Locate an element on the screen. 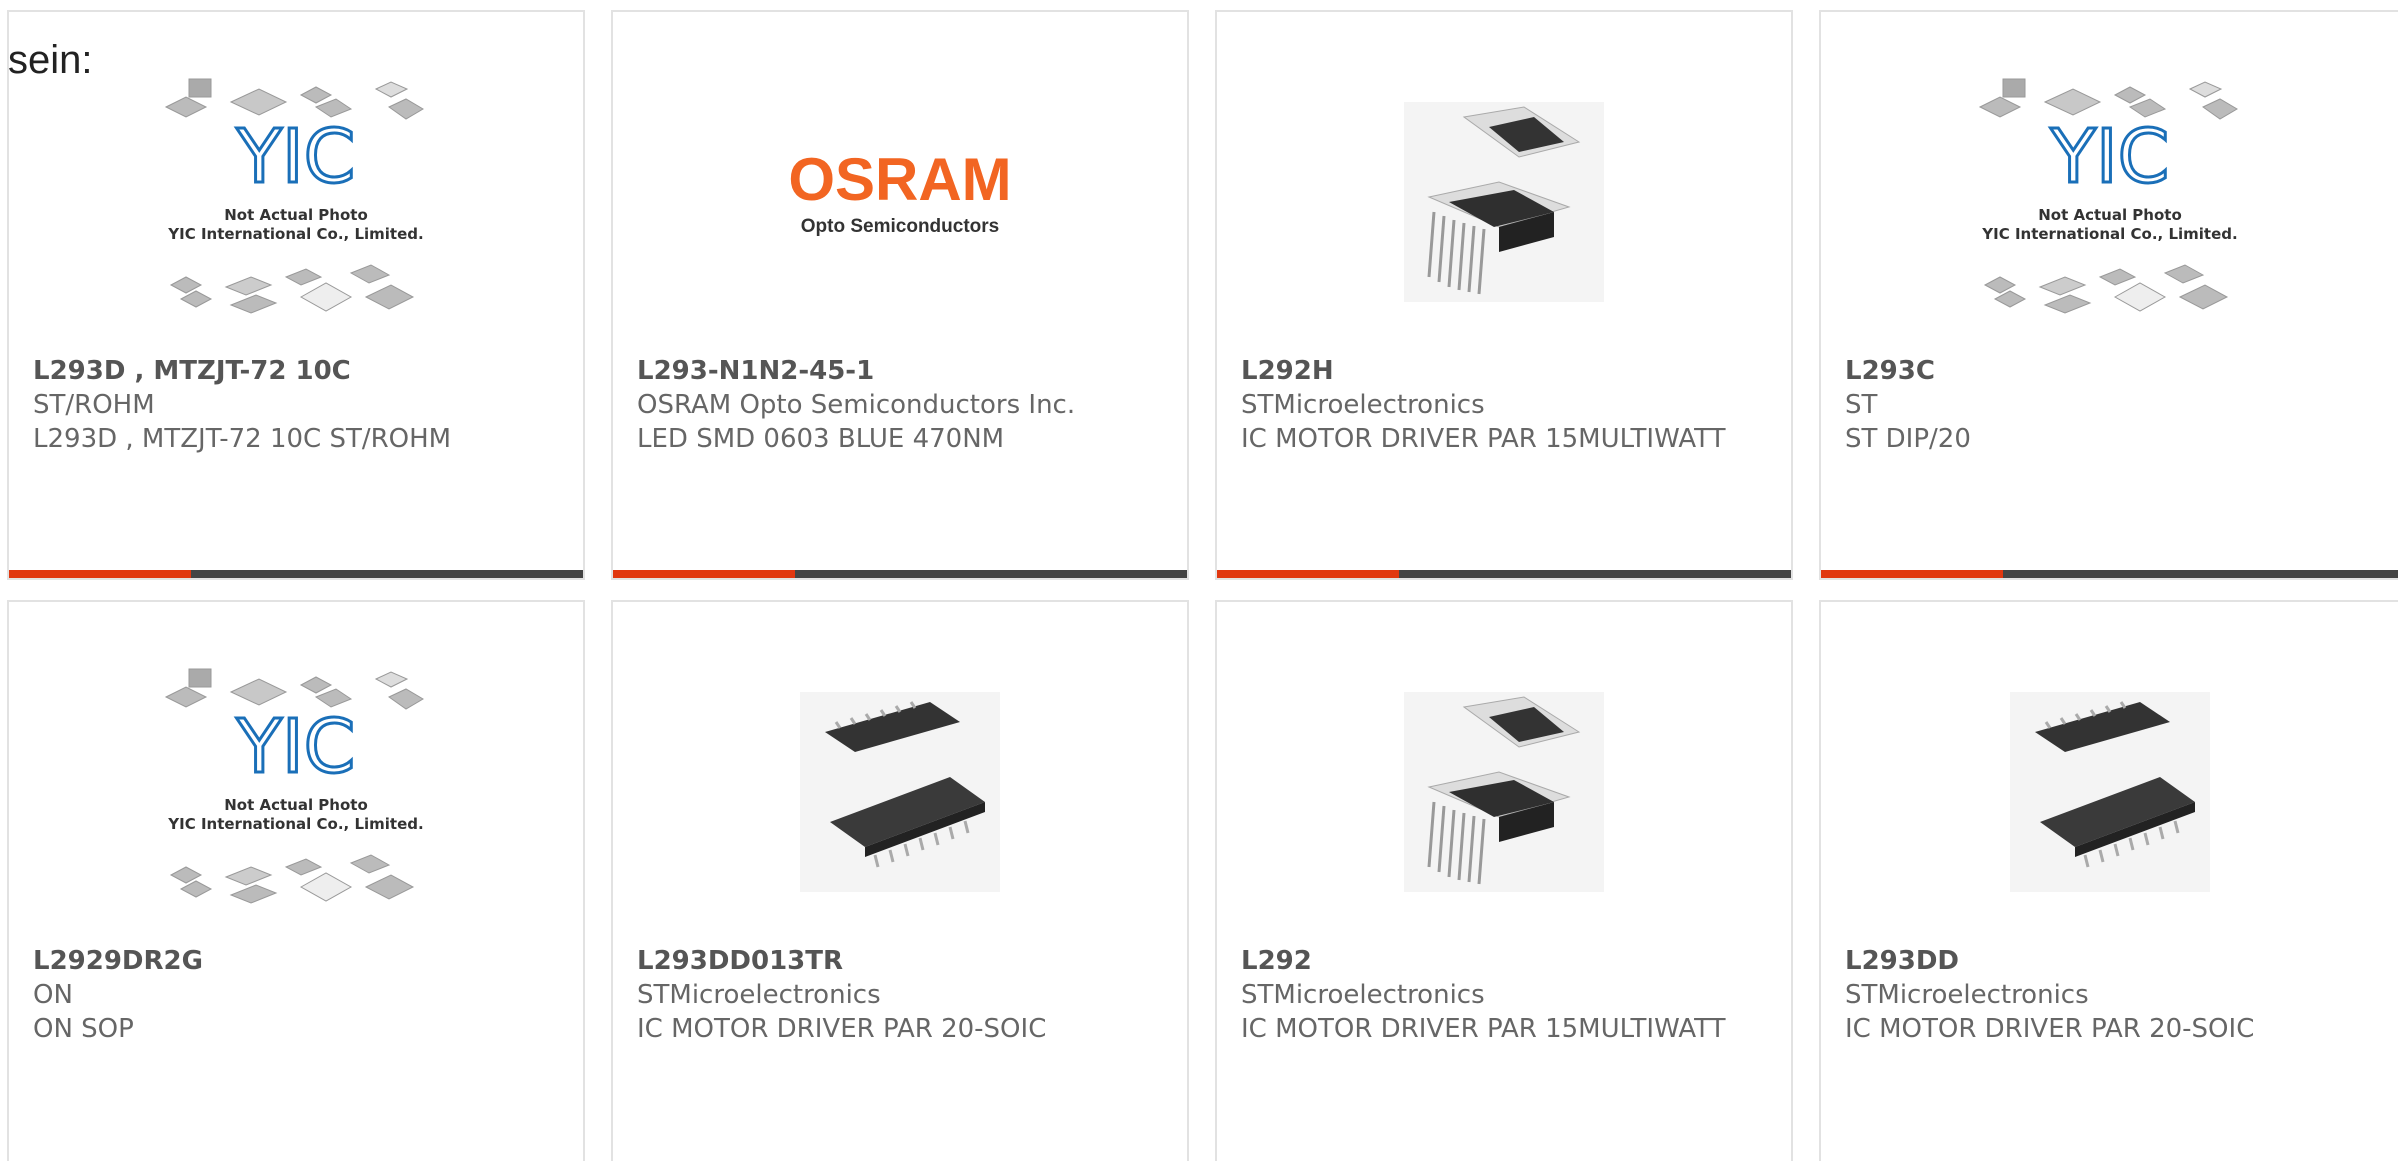  part-number: L2929DR2G is located at coordinates (296, 961).